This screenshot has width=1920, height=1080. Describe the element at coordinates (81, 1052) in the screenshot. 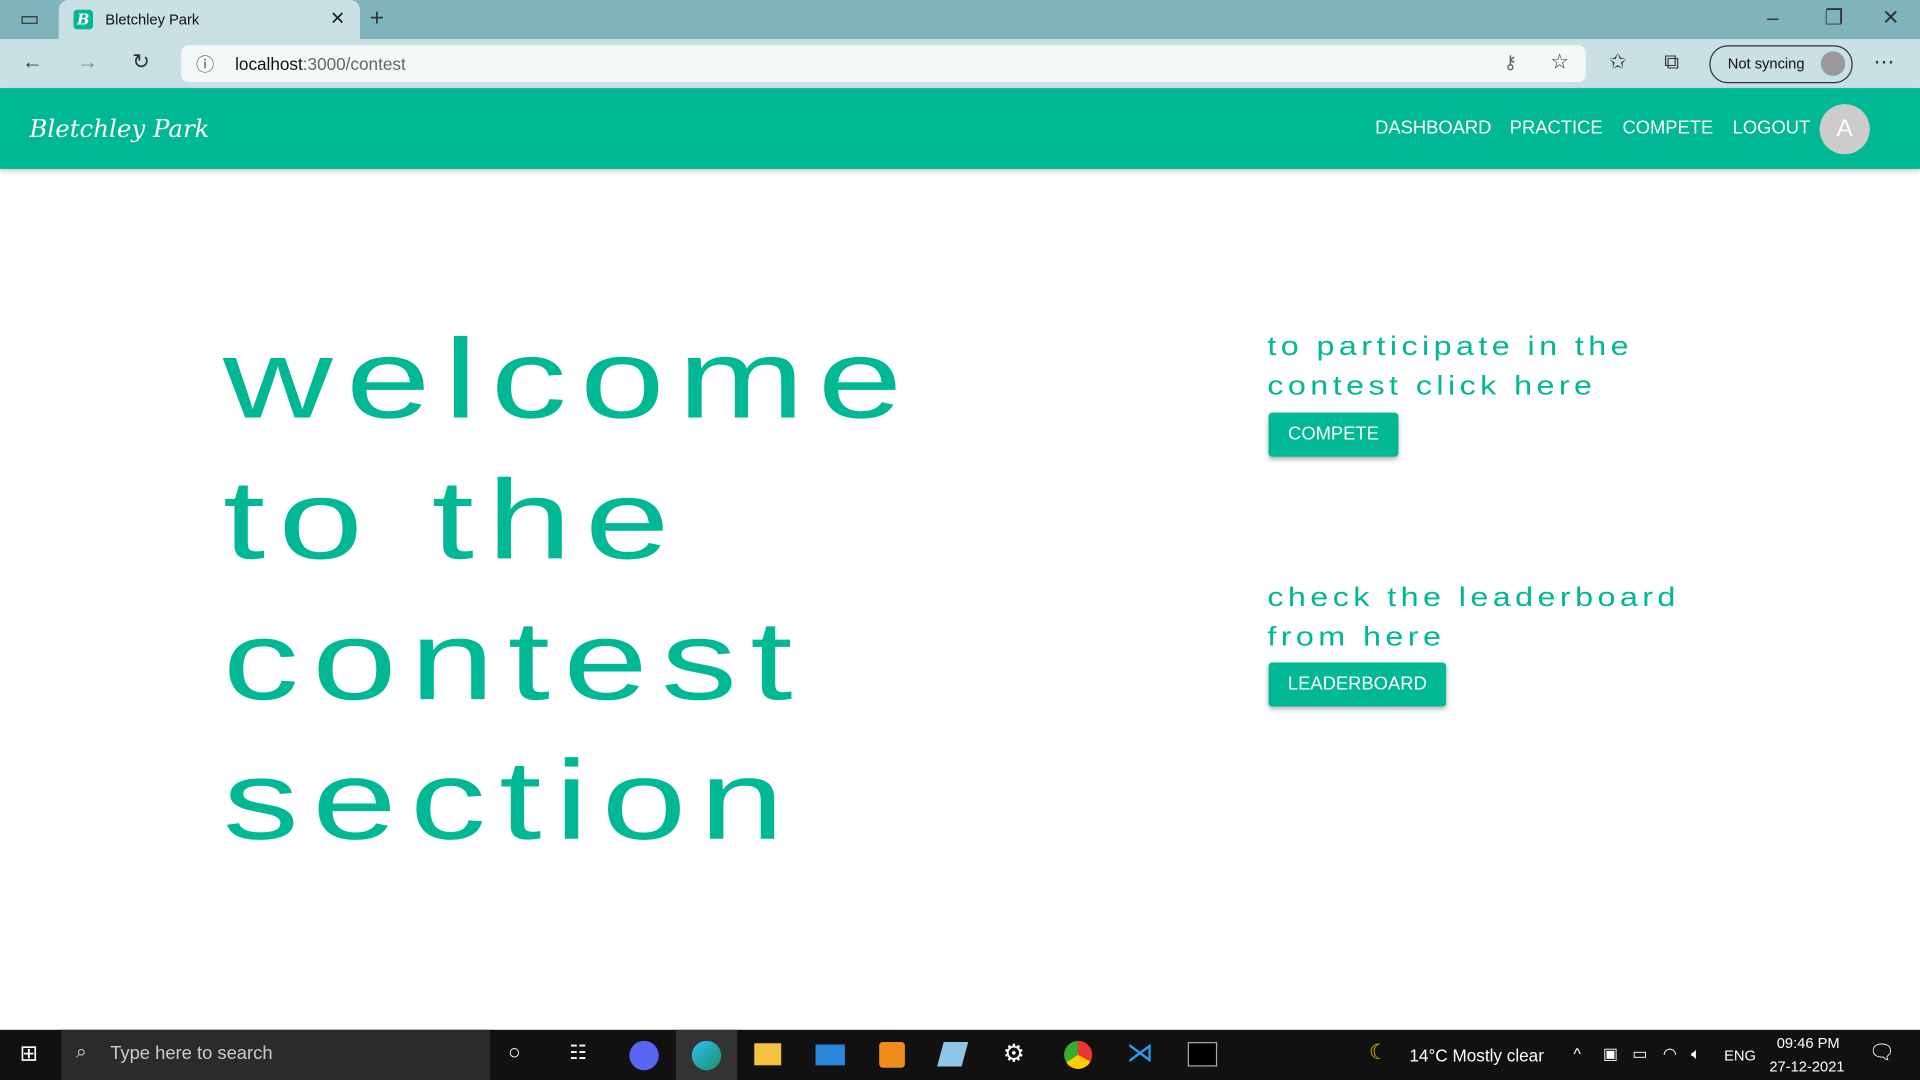

I see `search-icon: ⌕` at that location.